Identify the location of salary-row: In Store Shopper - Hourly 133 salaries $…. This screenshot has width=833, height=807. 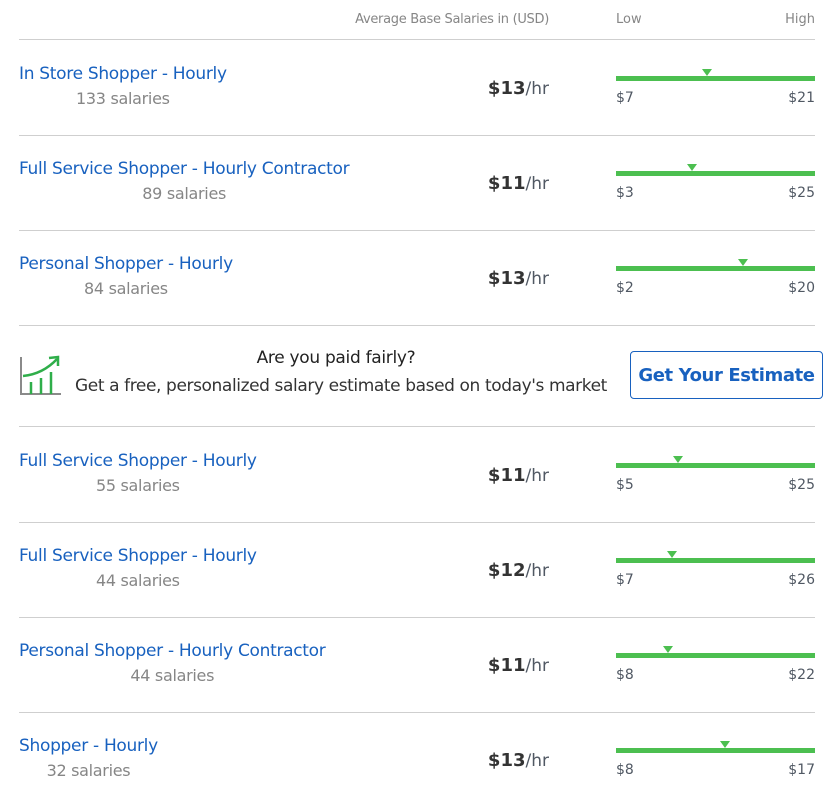
(417, 88).